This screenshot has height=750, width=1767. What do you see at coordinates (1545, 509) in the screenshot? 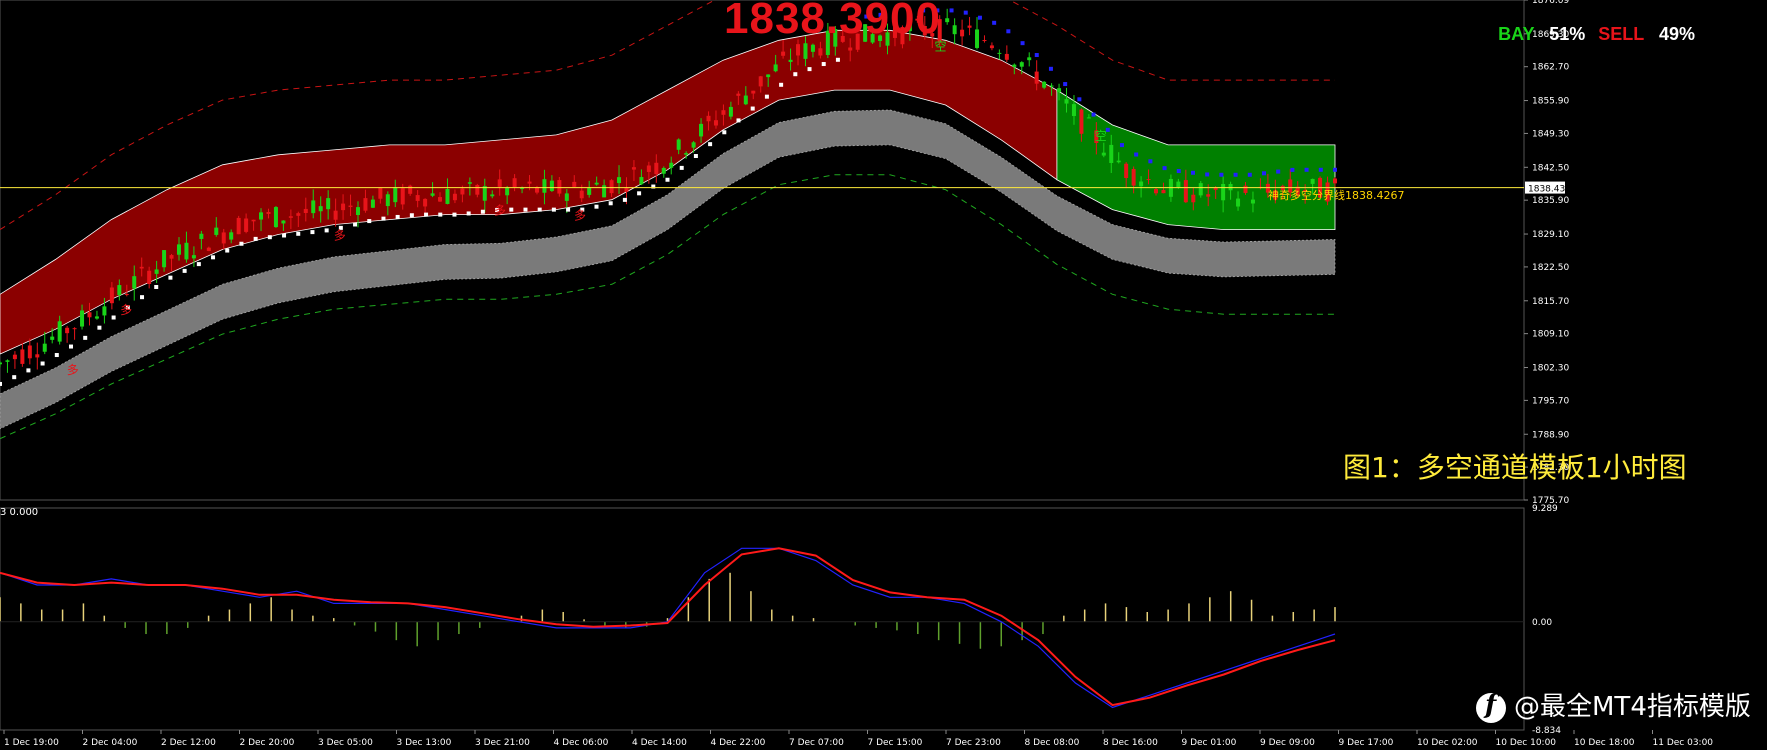
I see `osc-tick-label: 9.289` at bounding box center [1545, 509].